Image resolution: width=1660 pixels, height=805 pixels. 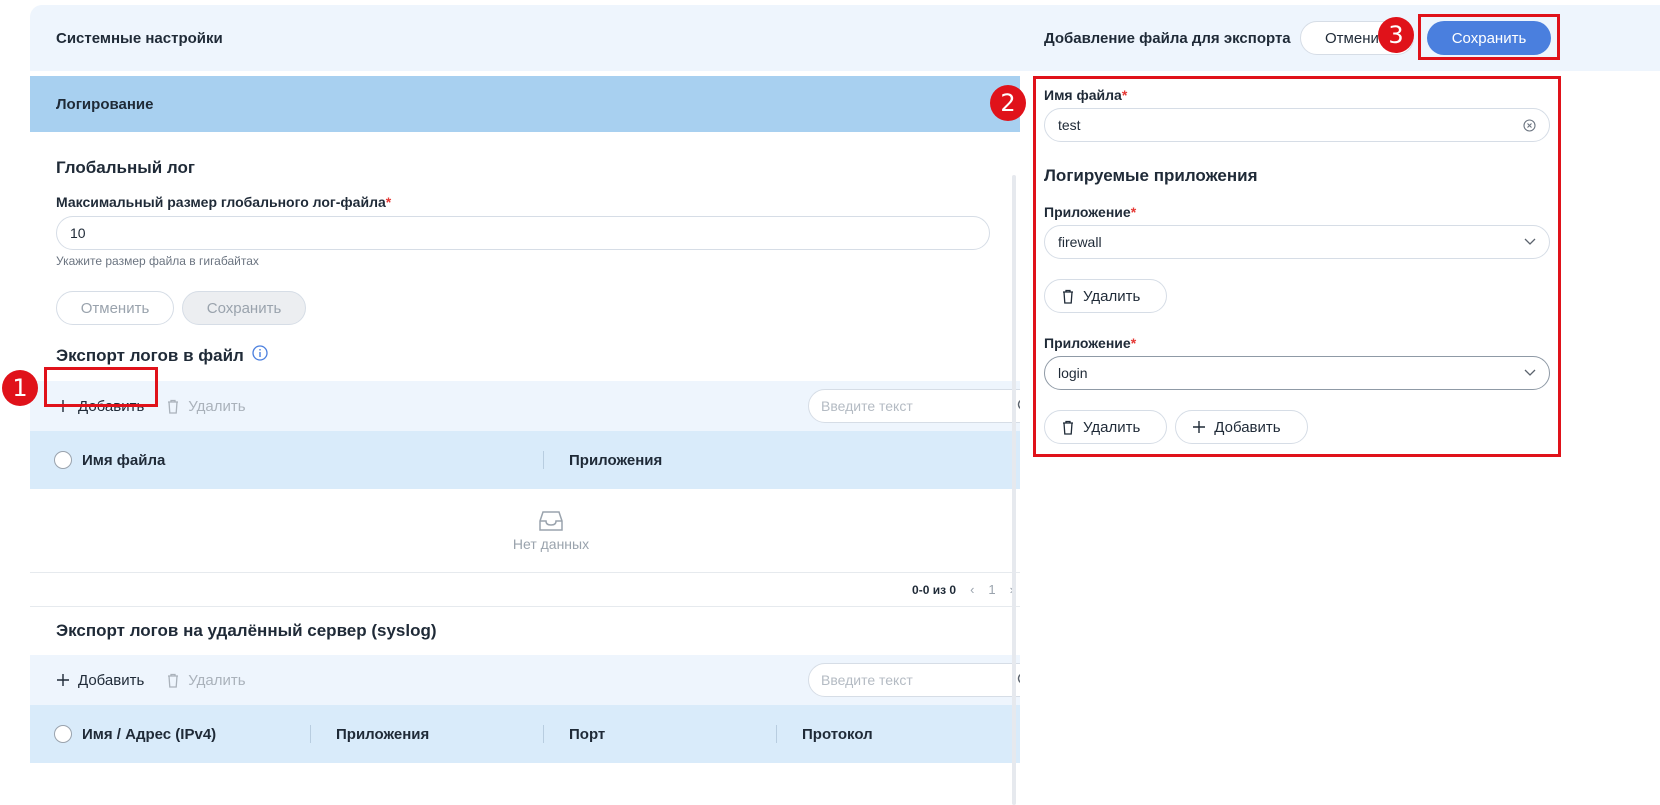 What do you see at coordinates (551, 543) in the screenshot?
I see `empty-text: Нет данных` at bounding box center [551, 543].